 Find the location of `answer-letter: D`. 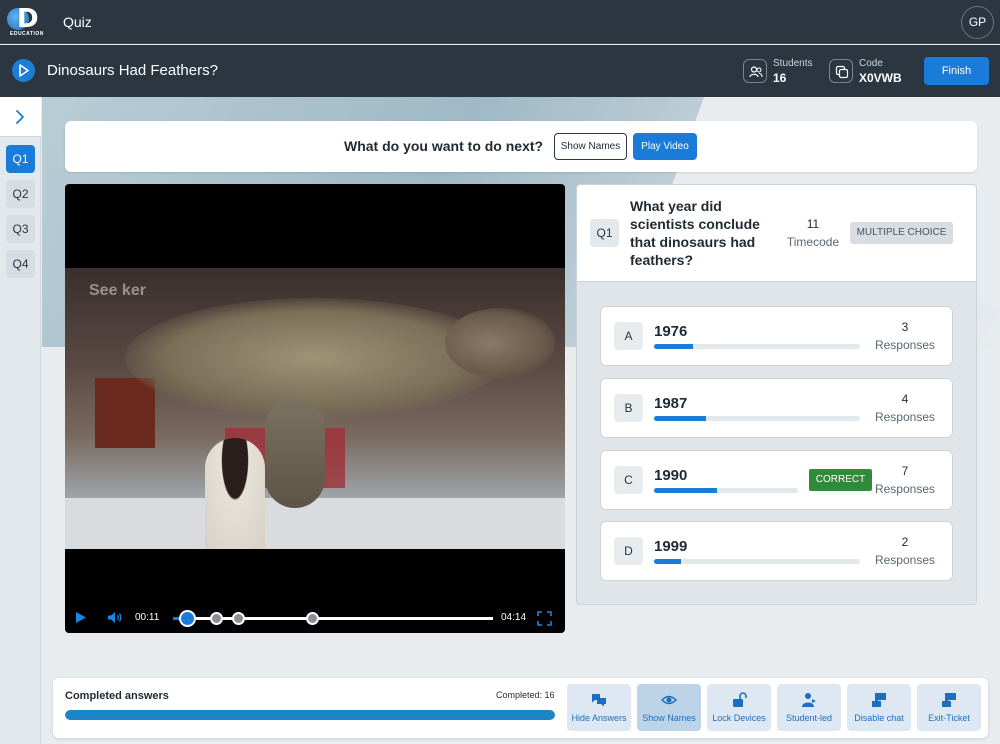

answer-letter: D is located at coordinates (628, 551).